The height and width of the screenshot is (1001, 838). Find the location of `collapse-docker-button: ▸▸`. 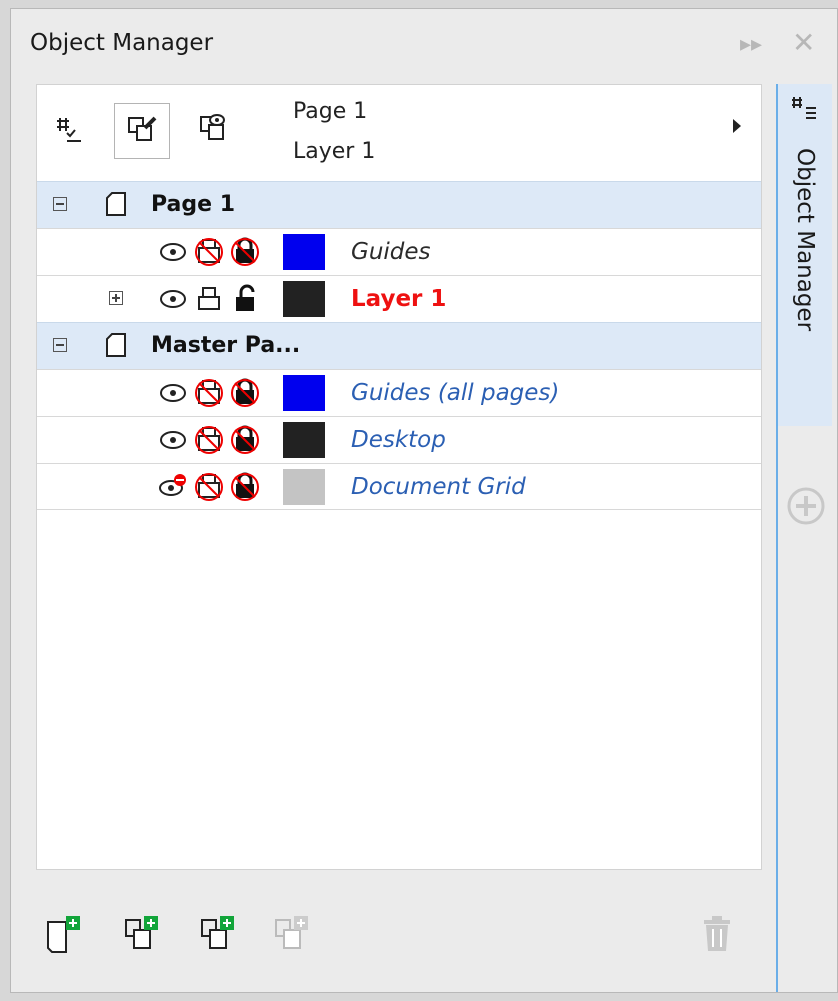

collapse-docker-button: ▸▸ is located at coordinates (751, 45).